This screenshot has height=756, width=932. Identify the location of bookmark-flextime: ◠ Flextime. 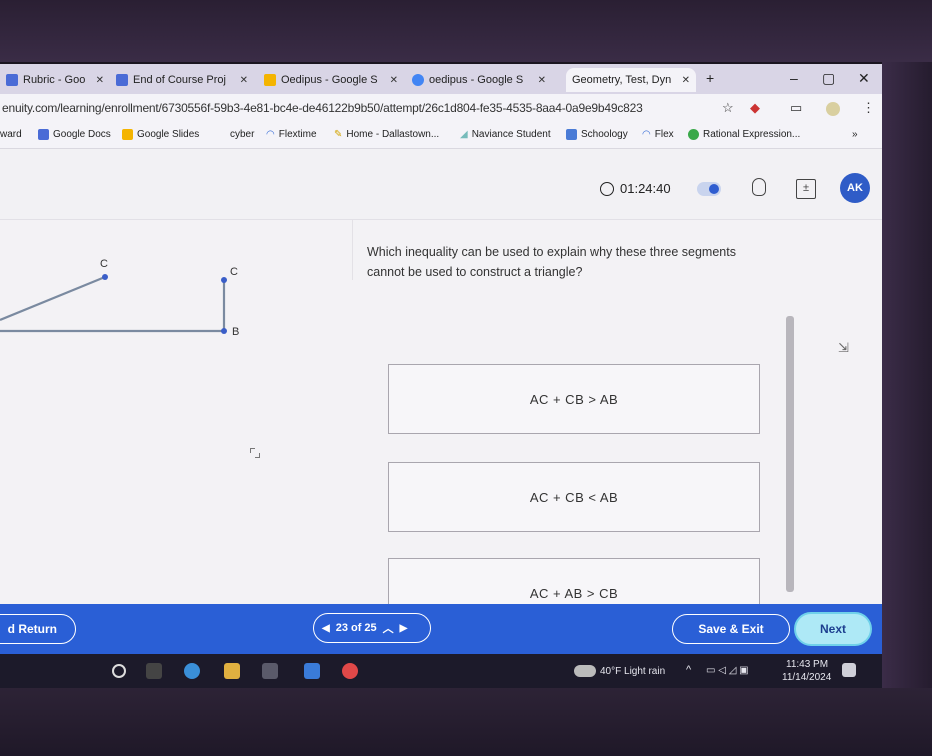
(291, 134).